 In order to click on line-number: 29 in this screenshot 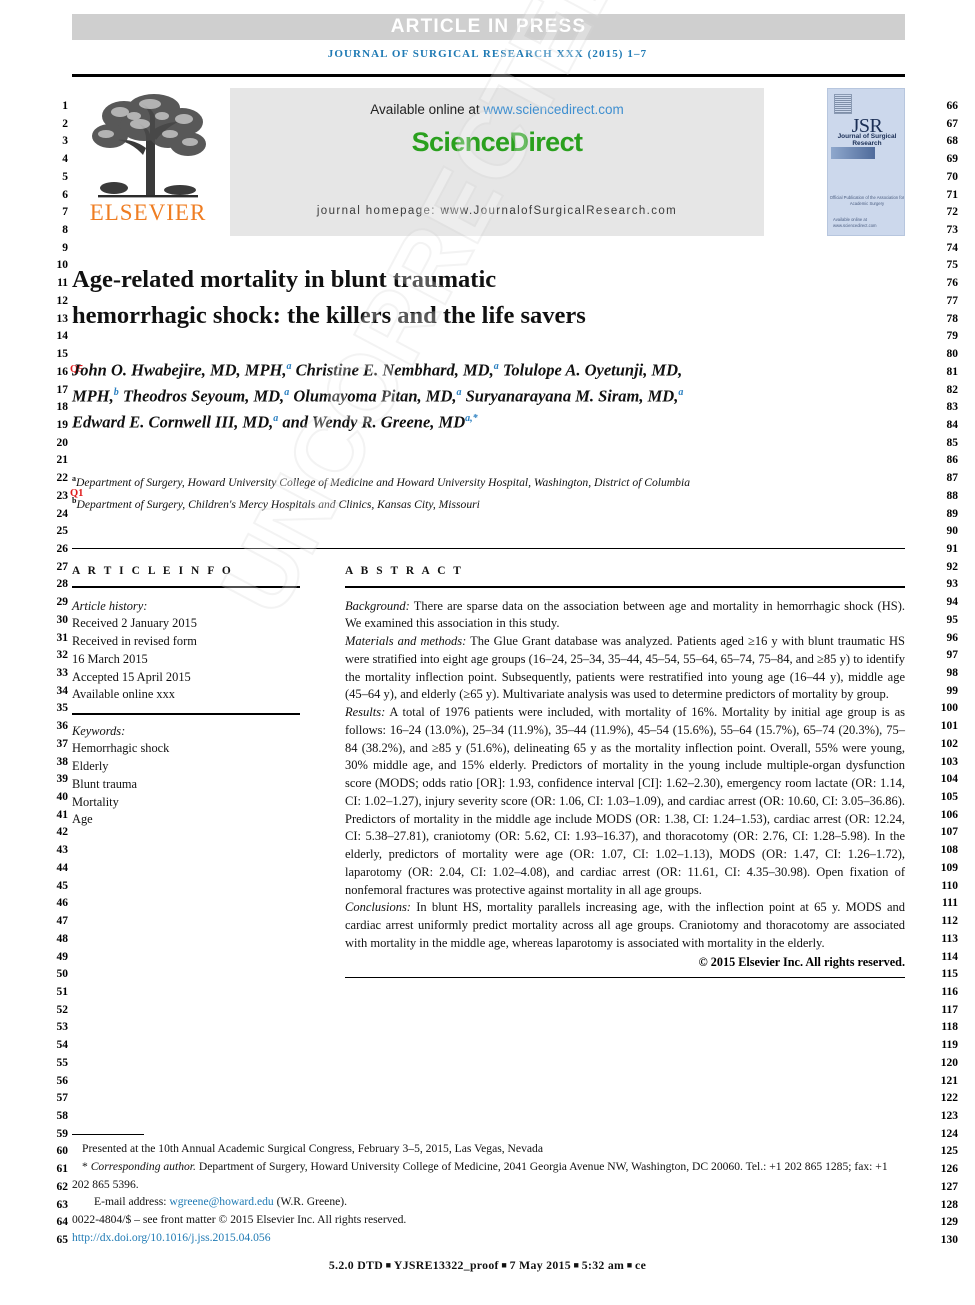, I will do `click(62, 602)`.